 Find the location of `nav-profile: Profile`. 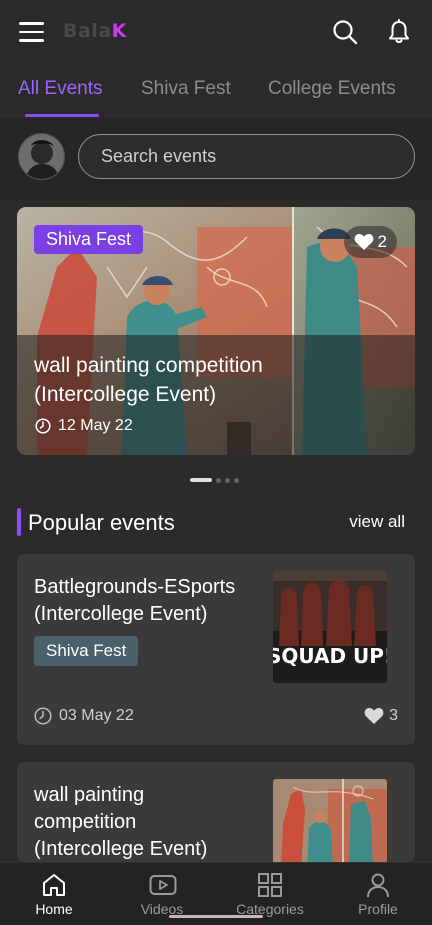

nav-profile: Profile is located at coordinates (378, 894).